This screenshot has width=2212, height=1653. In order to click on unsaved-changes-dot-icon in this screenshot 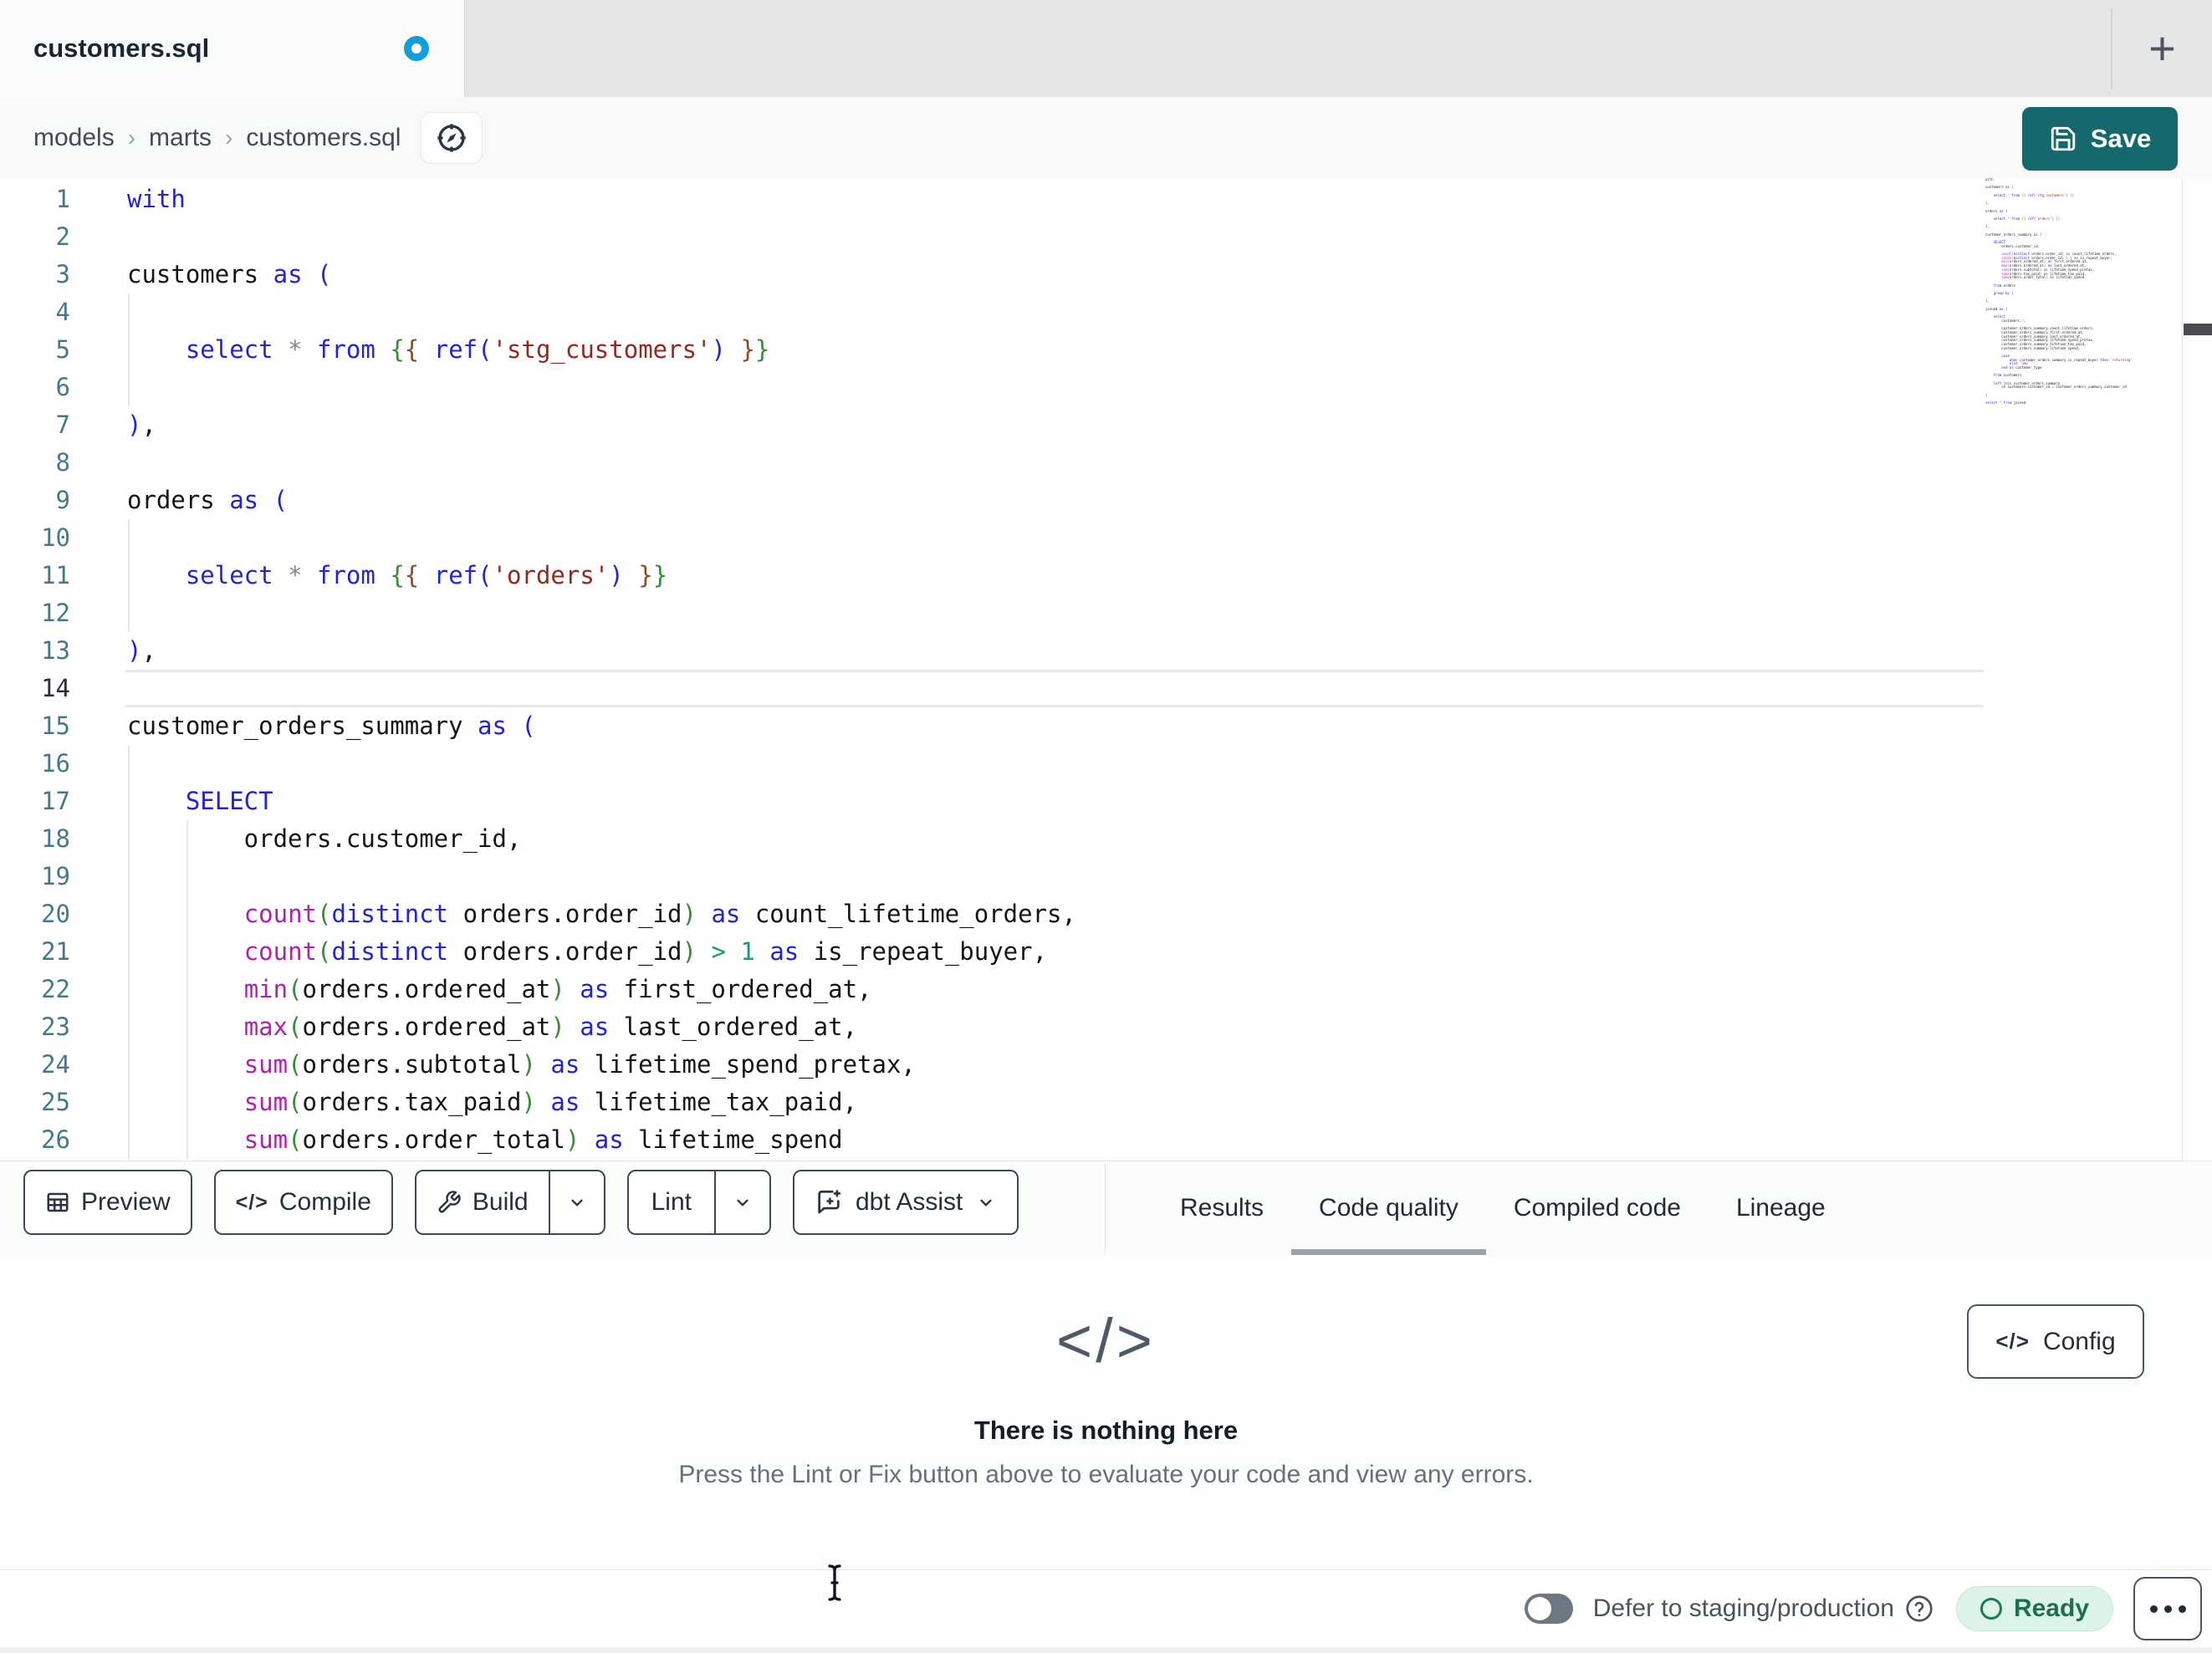, I will do `click(417, 48)`.